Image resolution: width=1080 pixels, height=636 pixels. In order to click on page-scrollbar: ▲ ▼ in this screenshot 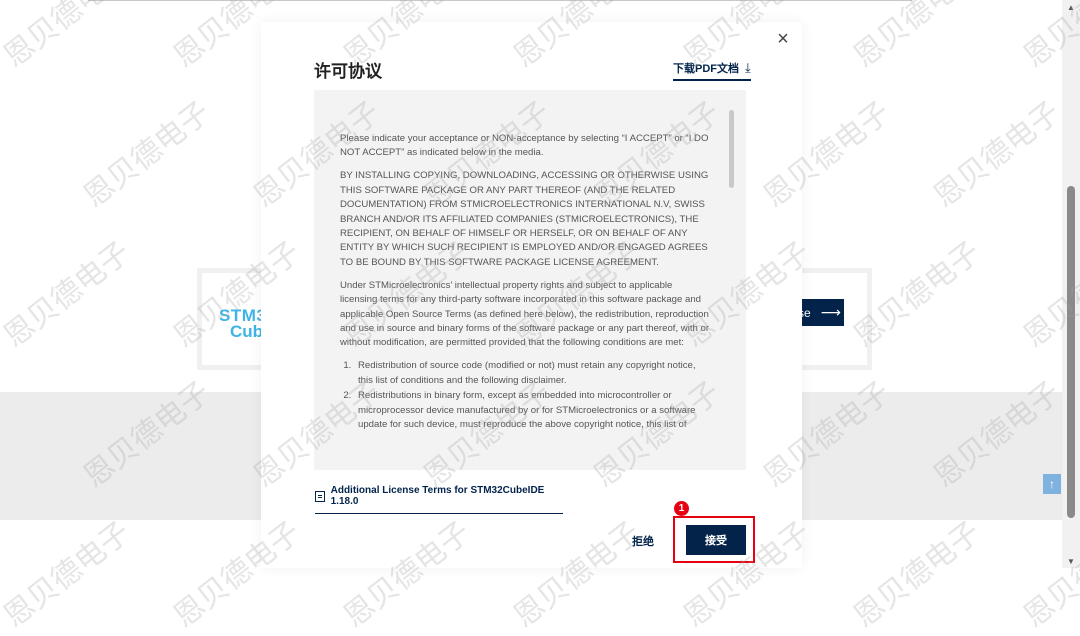, I will do `click(1071, 284)`.